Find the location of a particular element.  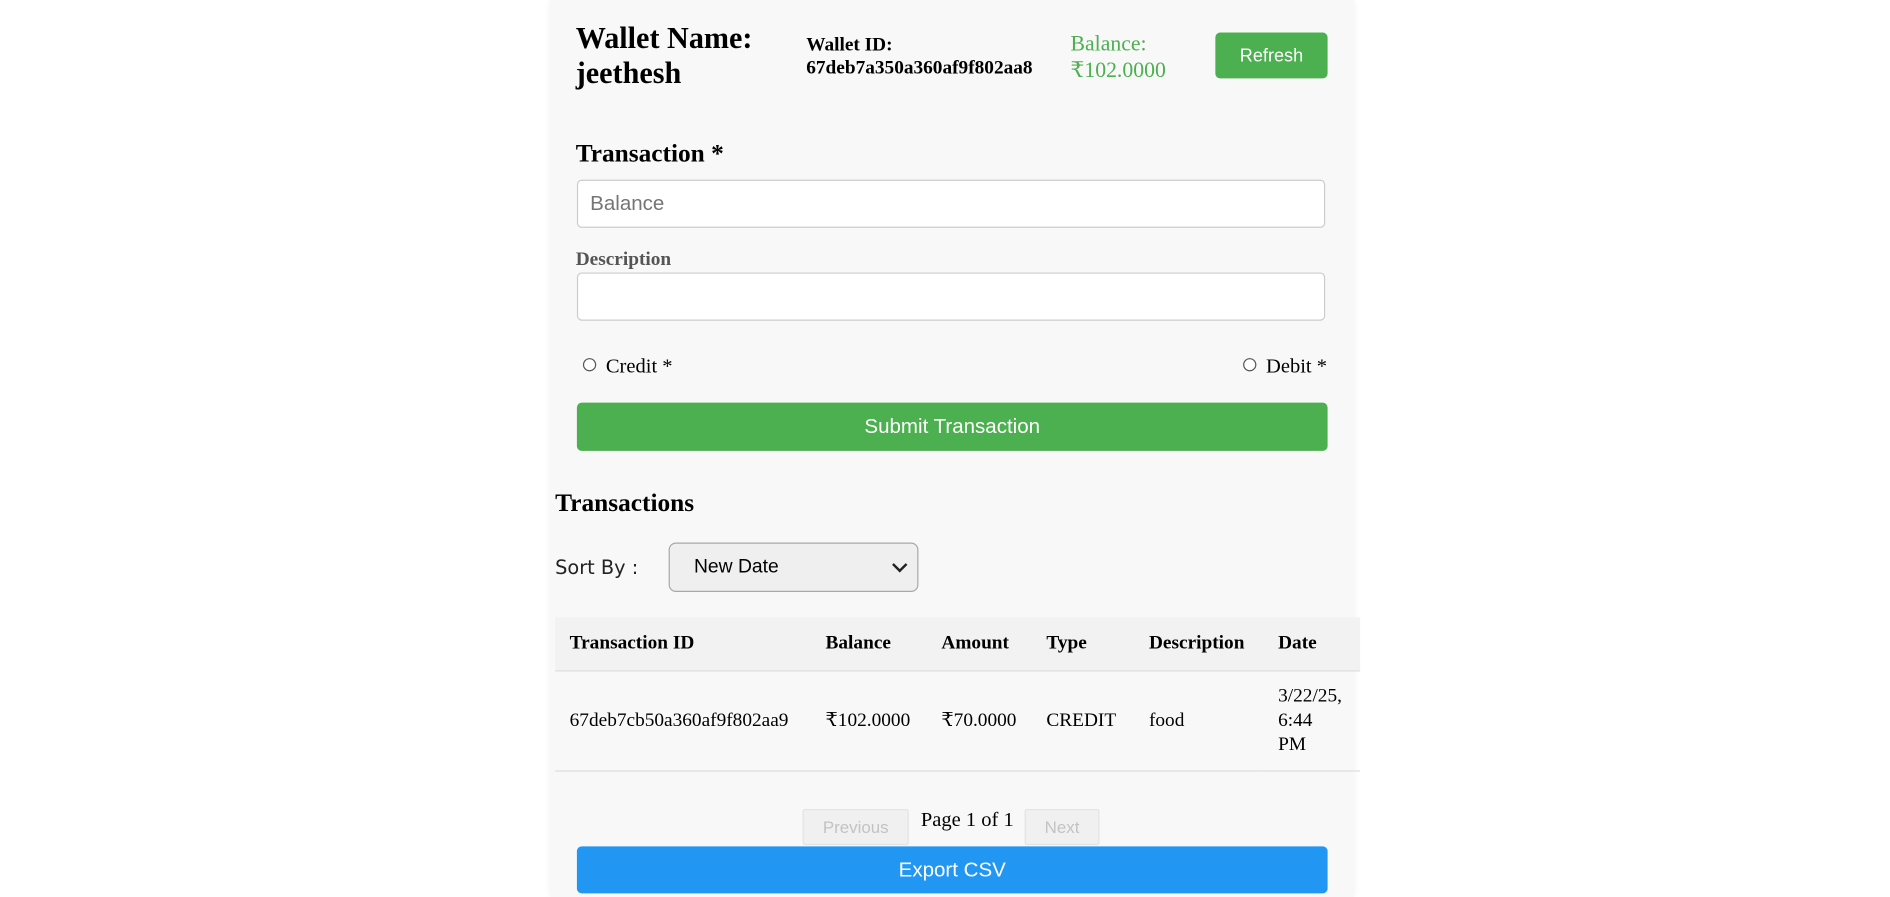

description-label: Description is located at coordinates (623, 260).